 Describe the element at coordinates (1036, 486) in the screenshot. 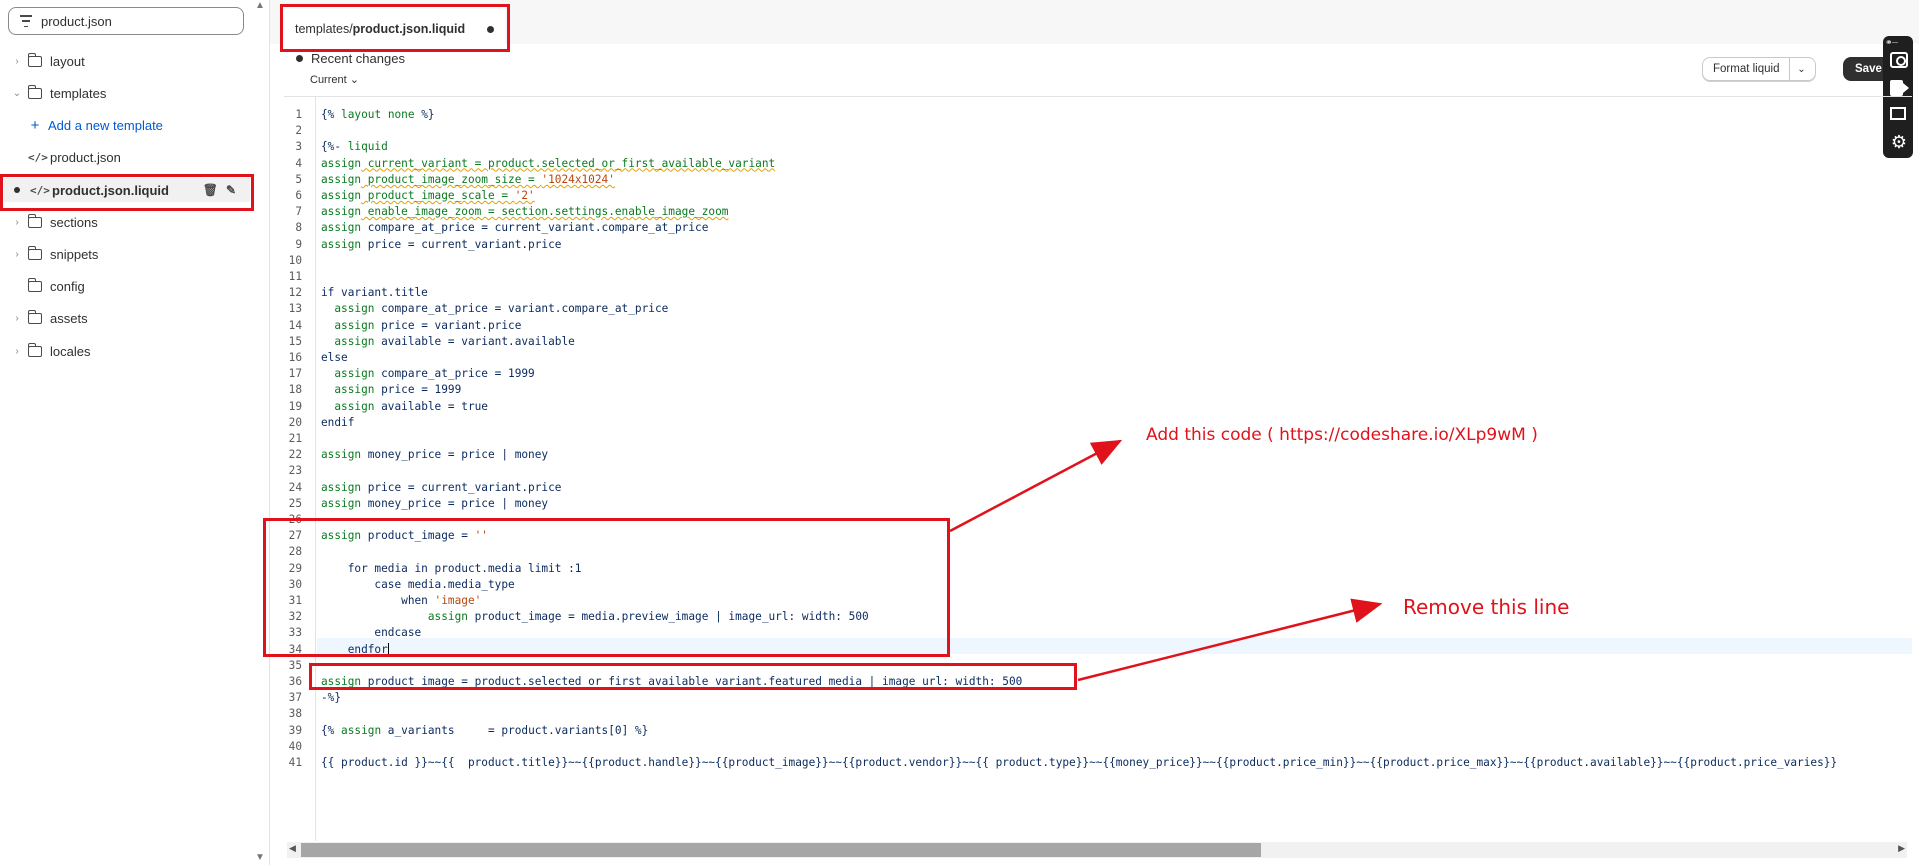

I see `arrow-add` at that location.